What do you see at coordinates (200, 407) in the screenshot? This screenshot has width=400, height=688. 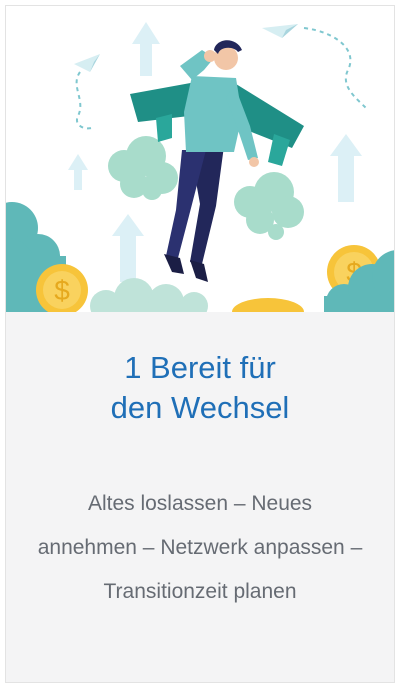 I see `card-title-line-2: den Wechsel` at bounding box center [200, 407].